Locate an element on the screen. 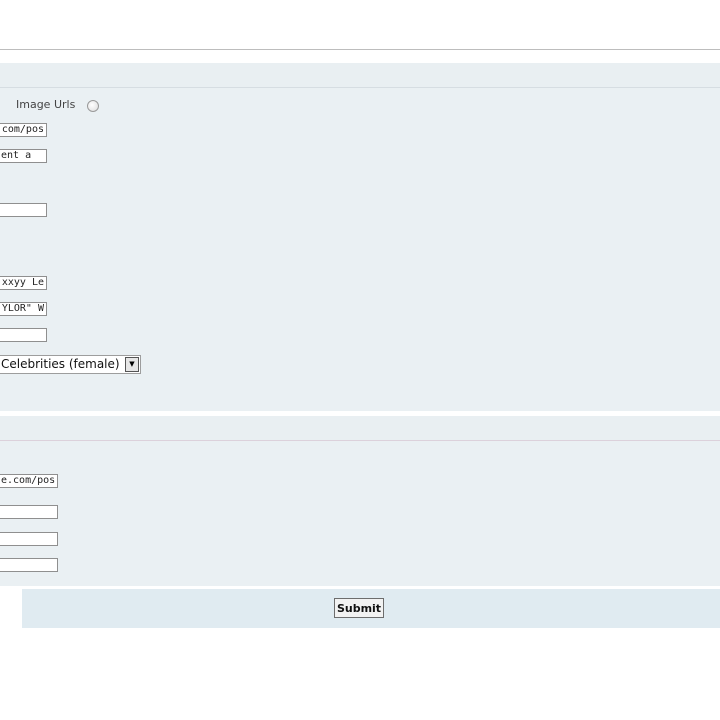 The image size is (720, 720). top-divider is located at coordinates (360, 49).